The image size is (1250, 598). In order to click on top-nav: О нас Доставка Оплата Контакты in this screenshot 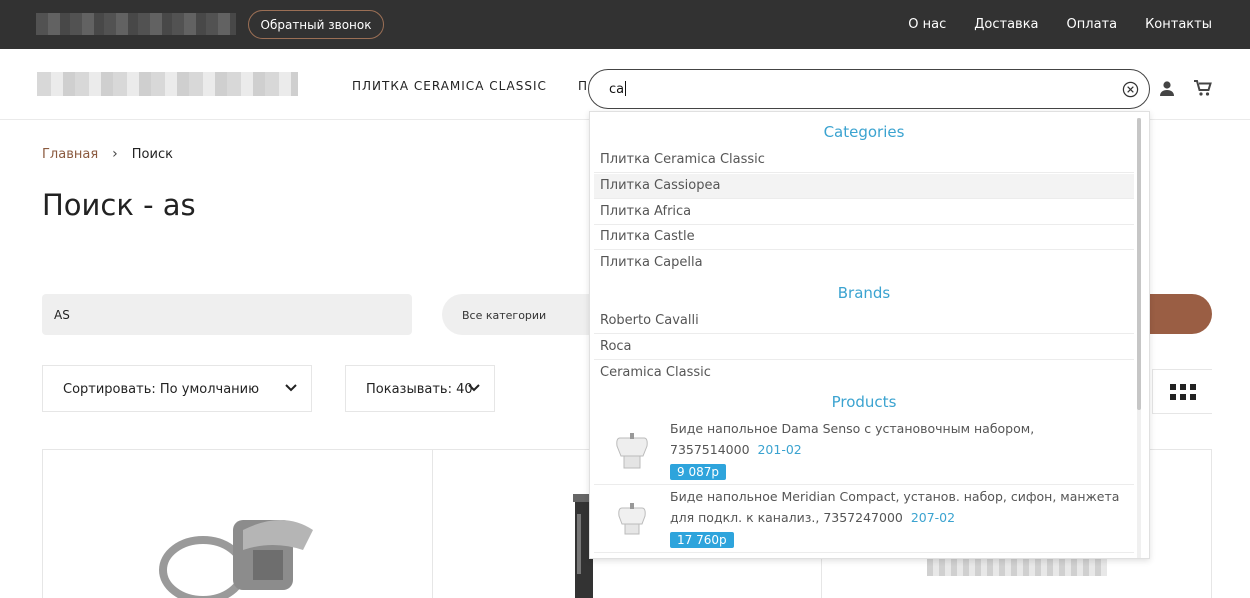, I will do `click(1060, 24)`.